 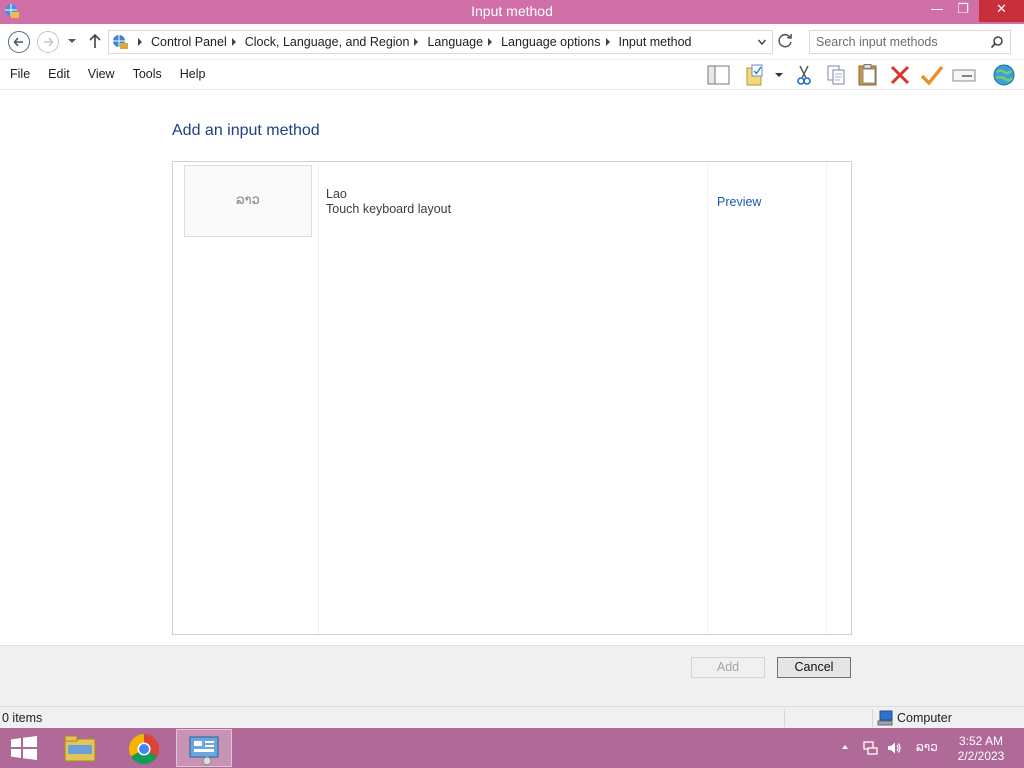 I want to click on cut-icon, so click(x=804, y=75).